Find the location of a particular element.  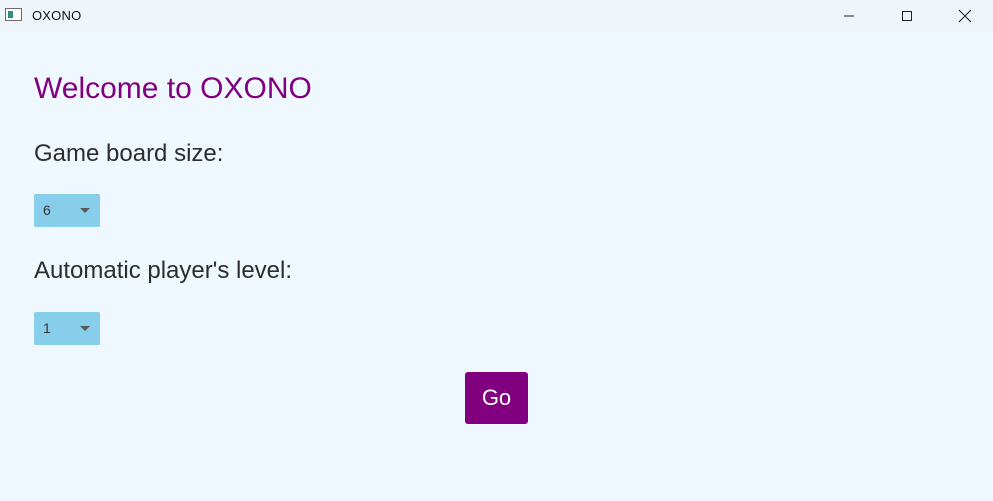

close-button is located at coordinates (964, 16).